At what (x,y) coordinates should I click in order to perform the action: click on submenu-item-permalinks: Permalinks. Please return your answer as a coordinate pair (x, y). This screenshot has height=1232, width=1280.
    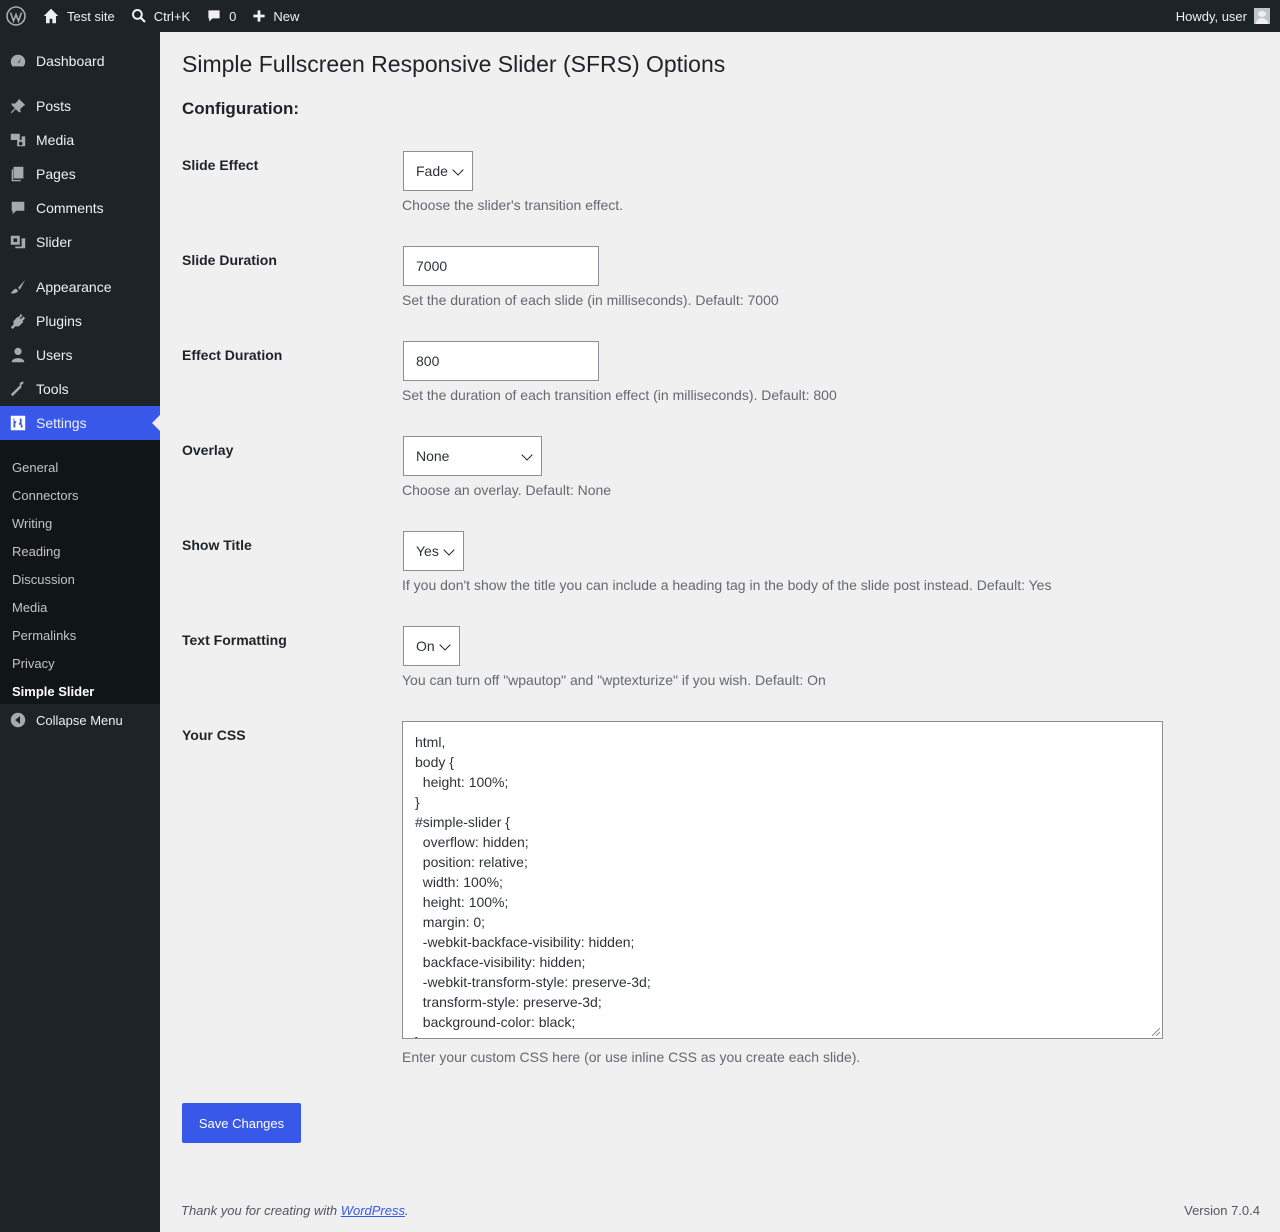
    Looking at the image, I should click on (44, 635).